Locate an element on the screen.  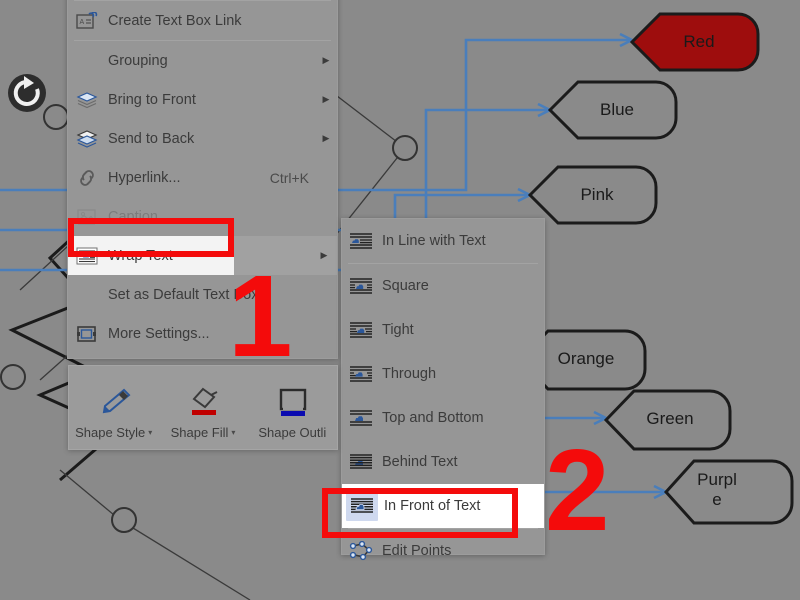
toolbar-item-label: Shape Style is located at coordinates (110, 432).